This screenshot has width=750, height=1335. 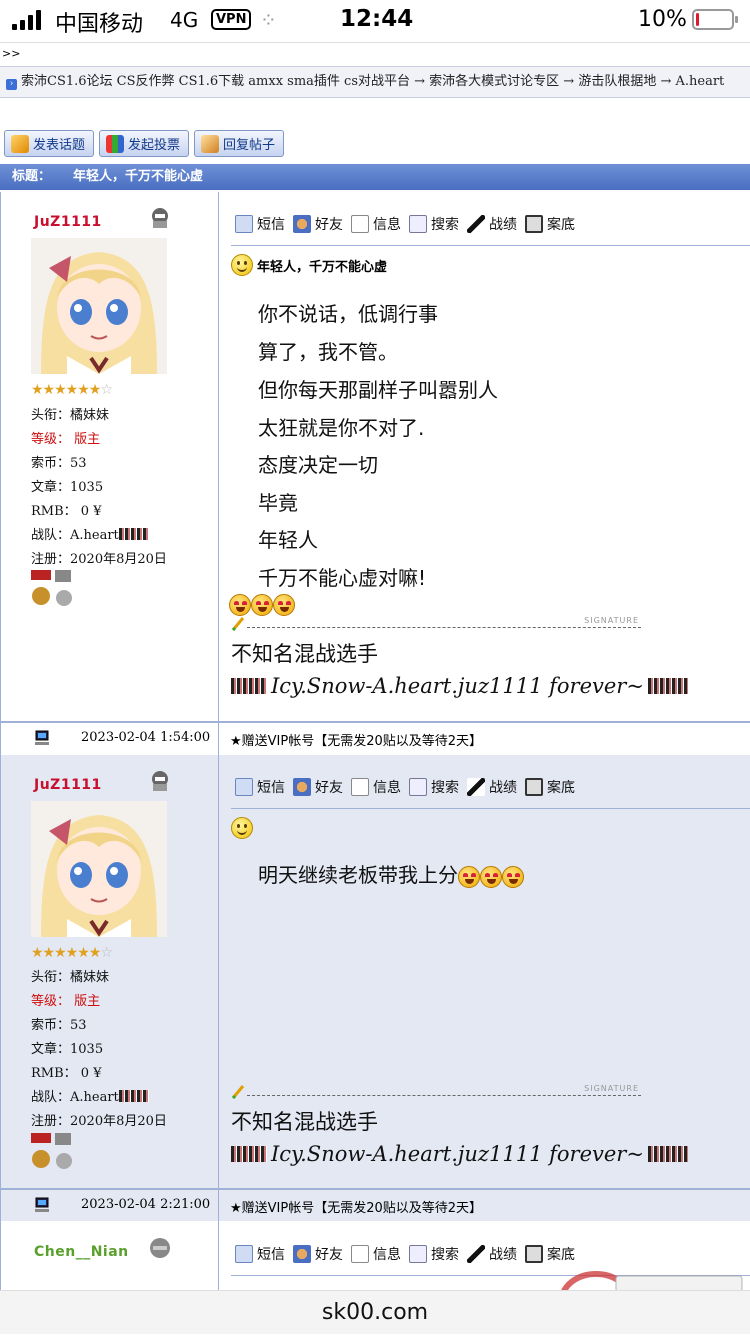 What do you see at coordinates (133, 1096) in the screenshot?
I see `team-badge-icon` at bounding box center [133, 1096].